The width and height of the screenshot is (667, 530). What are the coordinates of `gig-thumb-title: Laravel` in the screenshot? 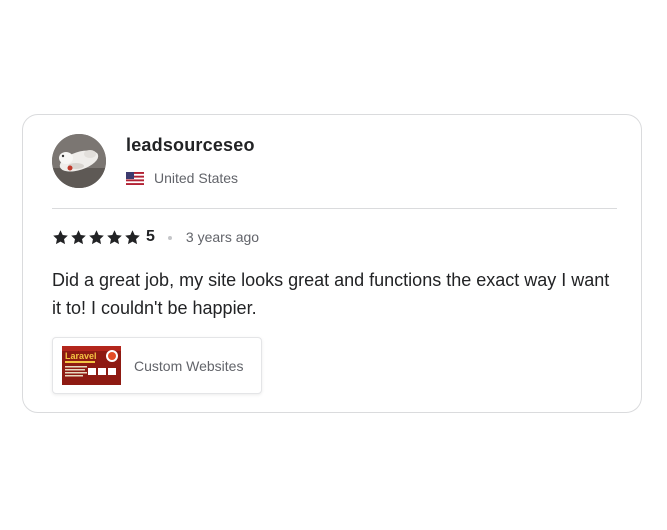 It's located at (81, 356).